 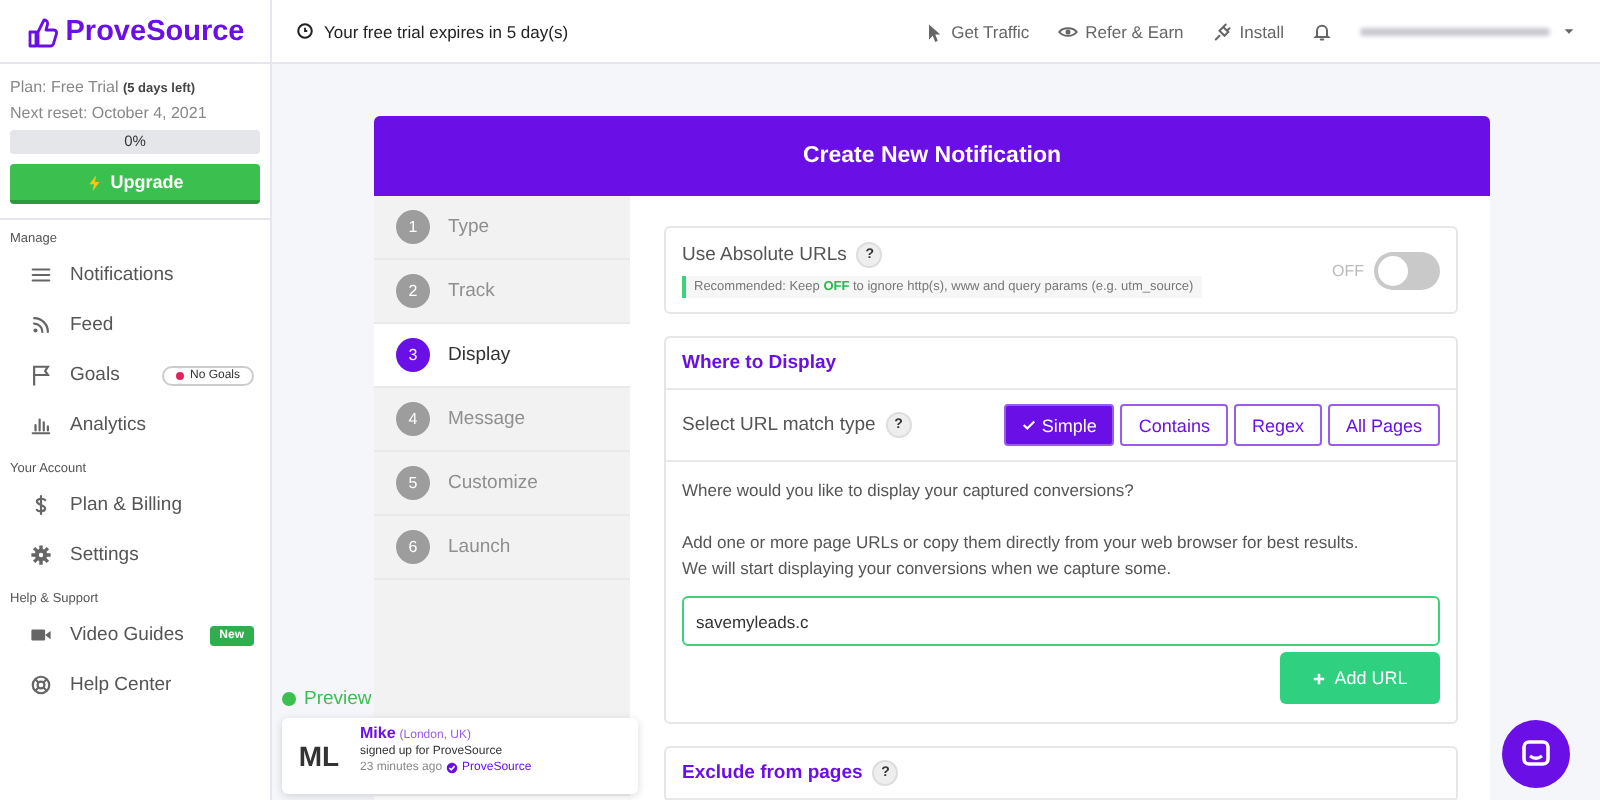 I want to click on sidebar-item: Plan & Billing, so click(x=135, y=505).